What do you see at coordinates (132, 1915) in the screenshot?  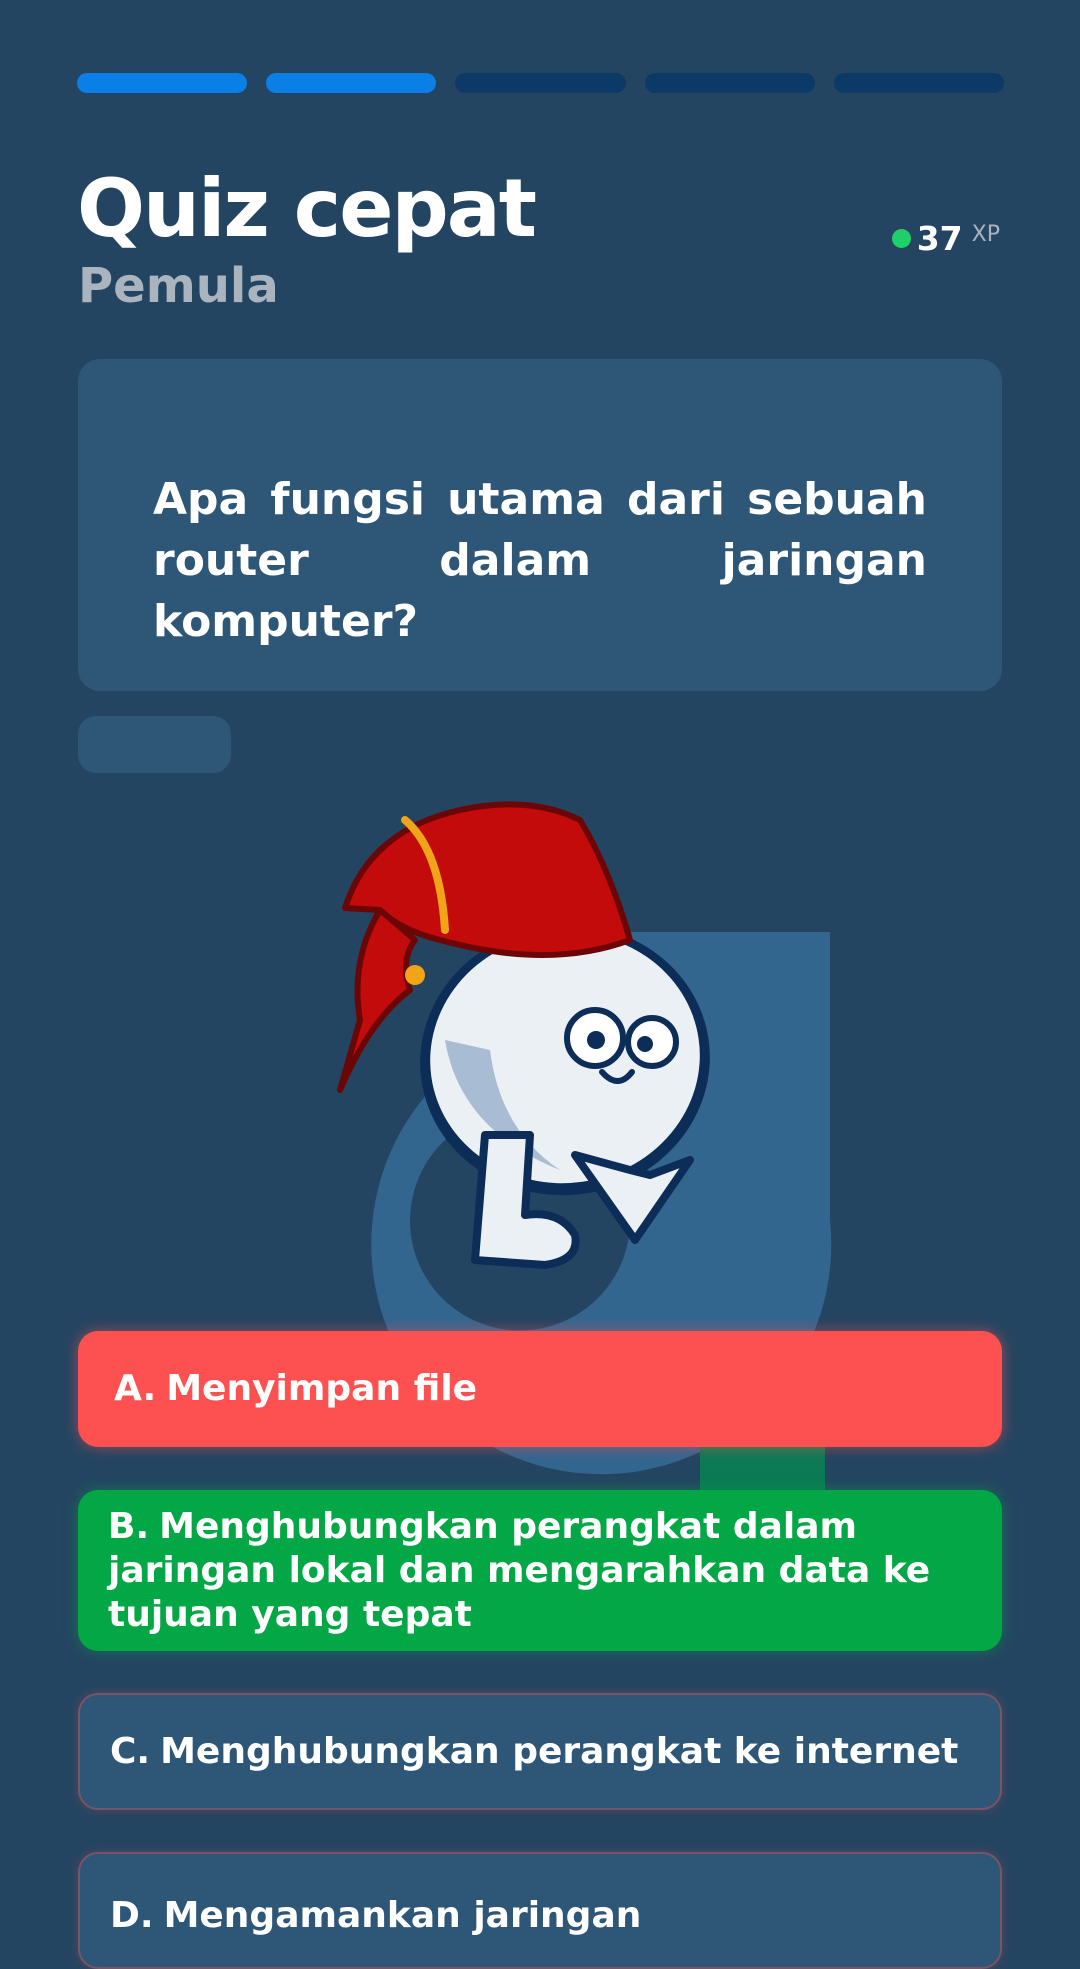 I see `option-letter: D.` at bounding box center [132, 1915].